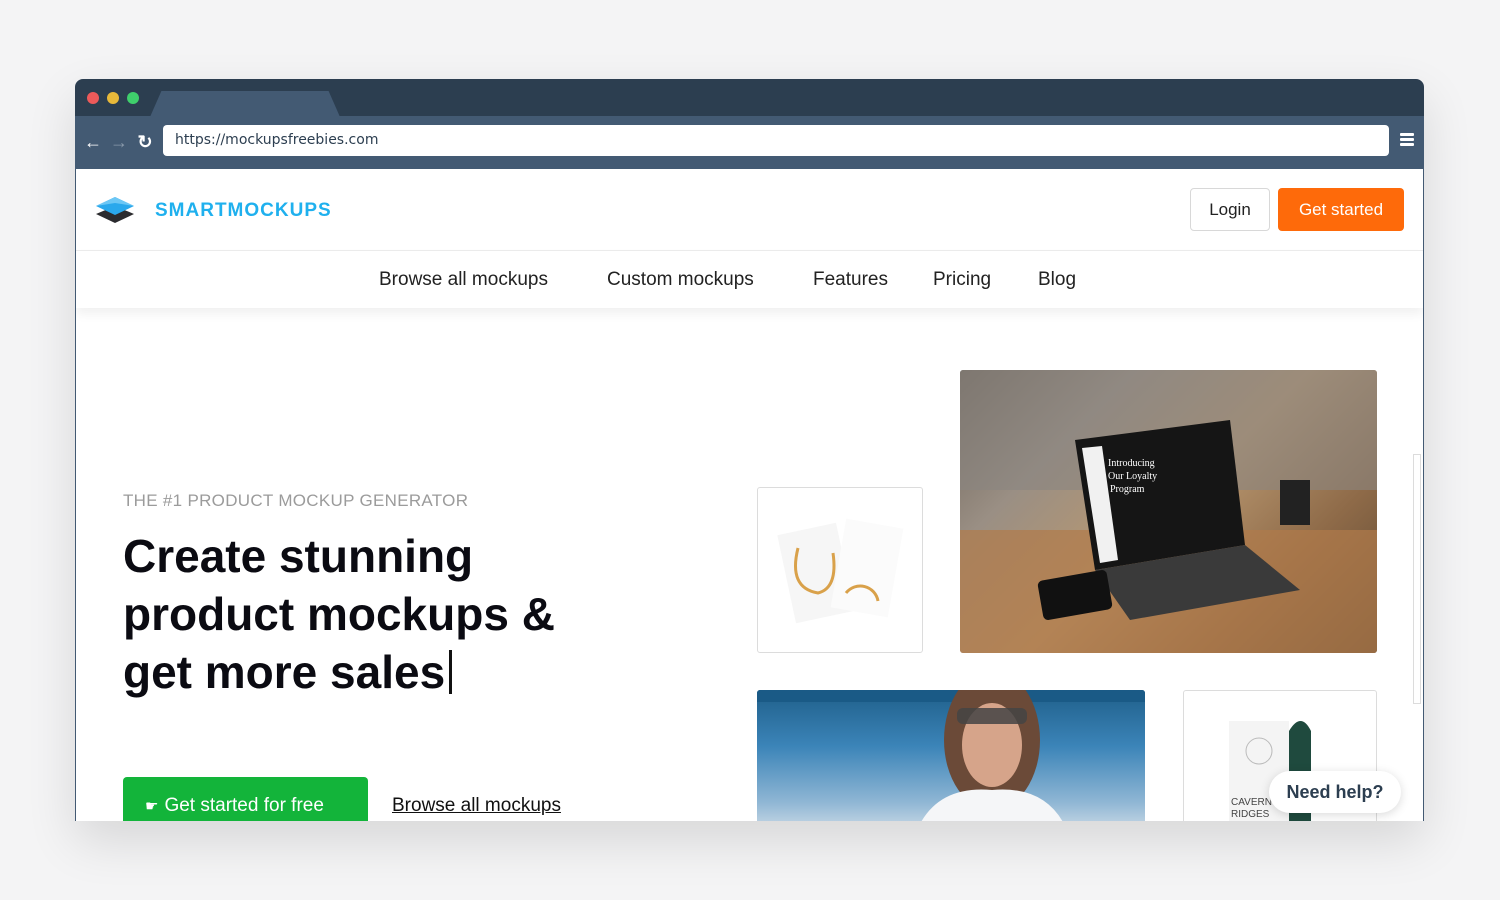  I want to click on nav-blog: Blog, so click(1057, 280).